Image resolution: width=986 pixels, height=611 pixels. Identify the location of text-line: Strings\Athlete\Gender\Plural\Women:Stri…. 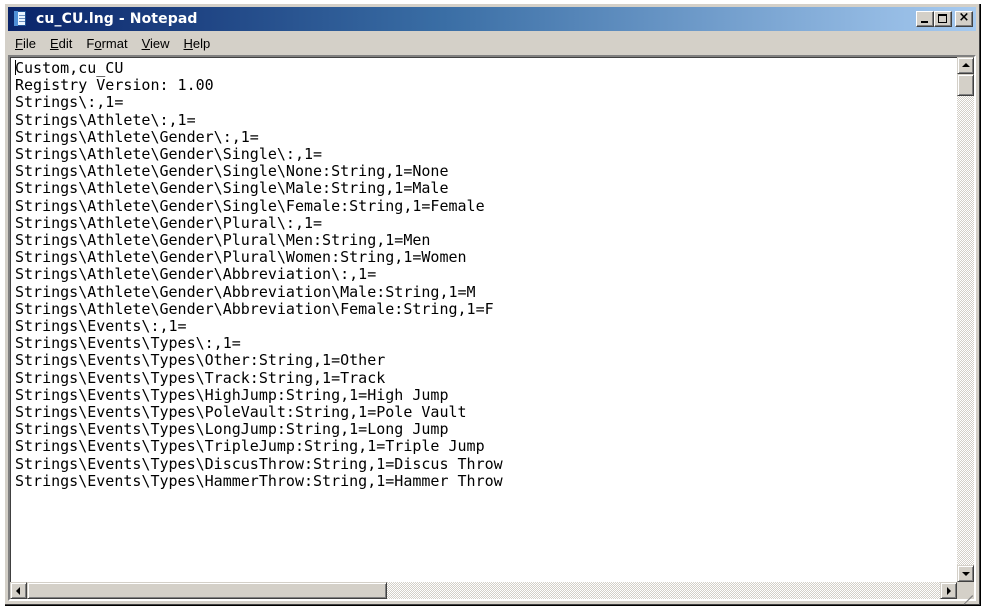
(241, 257).